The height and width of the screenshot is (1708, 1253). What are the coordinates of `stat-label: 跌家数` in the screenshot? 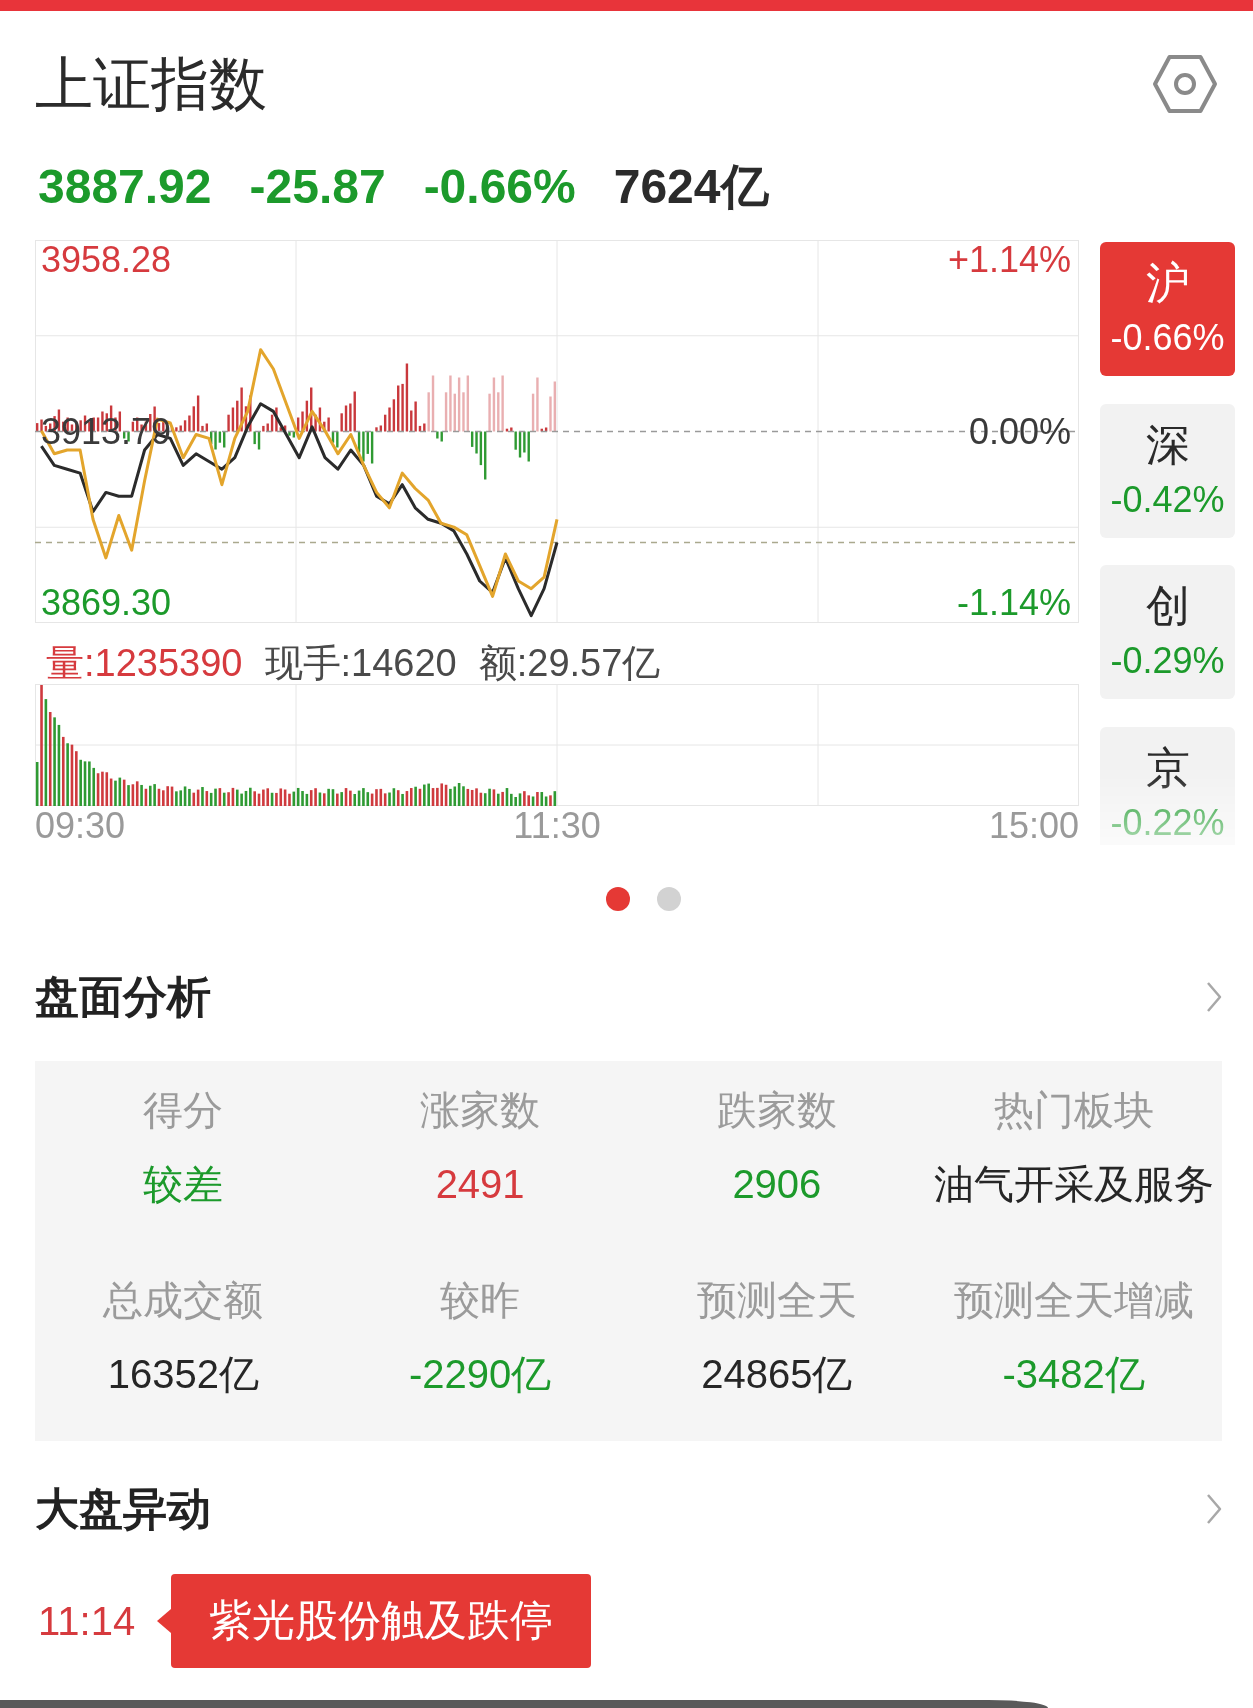 It's located at (776, 1110).